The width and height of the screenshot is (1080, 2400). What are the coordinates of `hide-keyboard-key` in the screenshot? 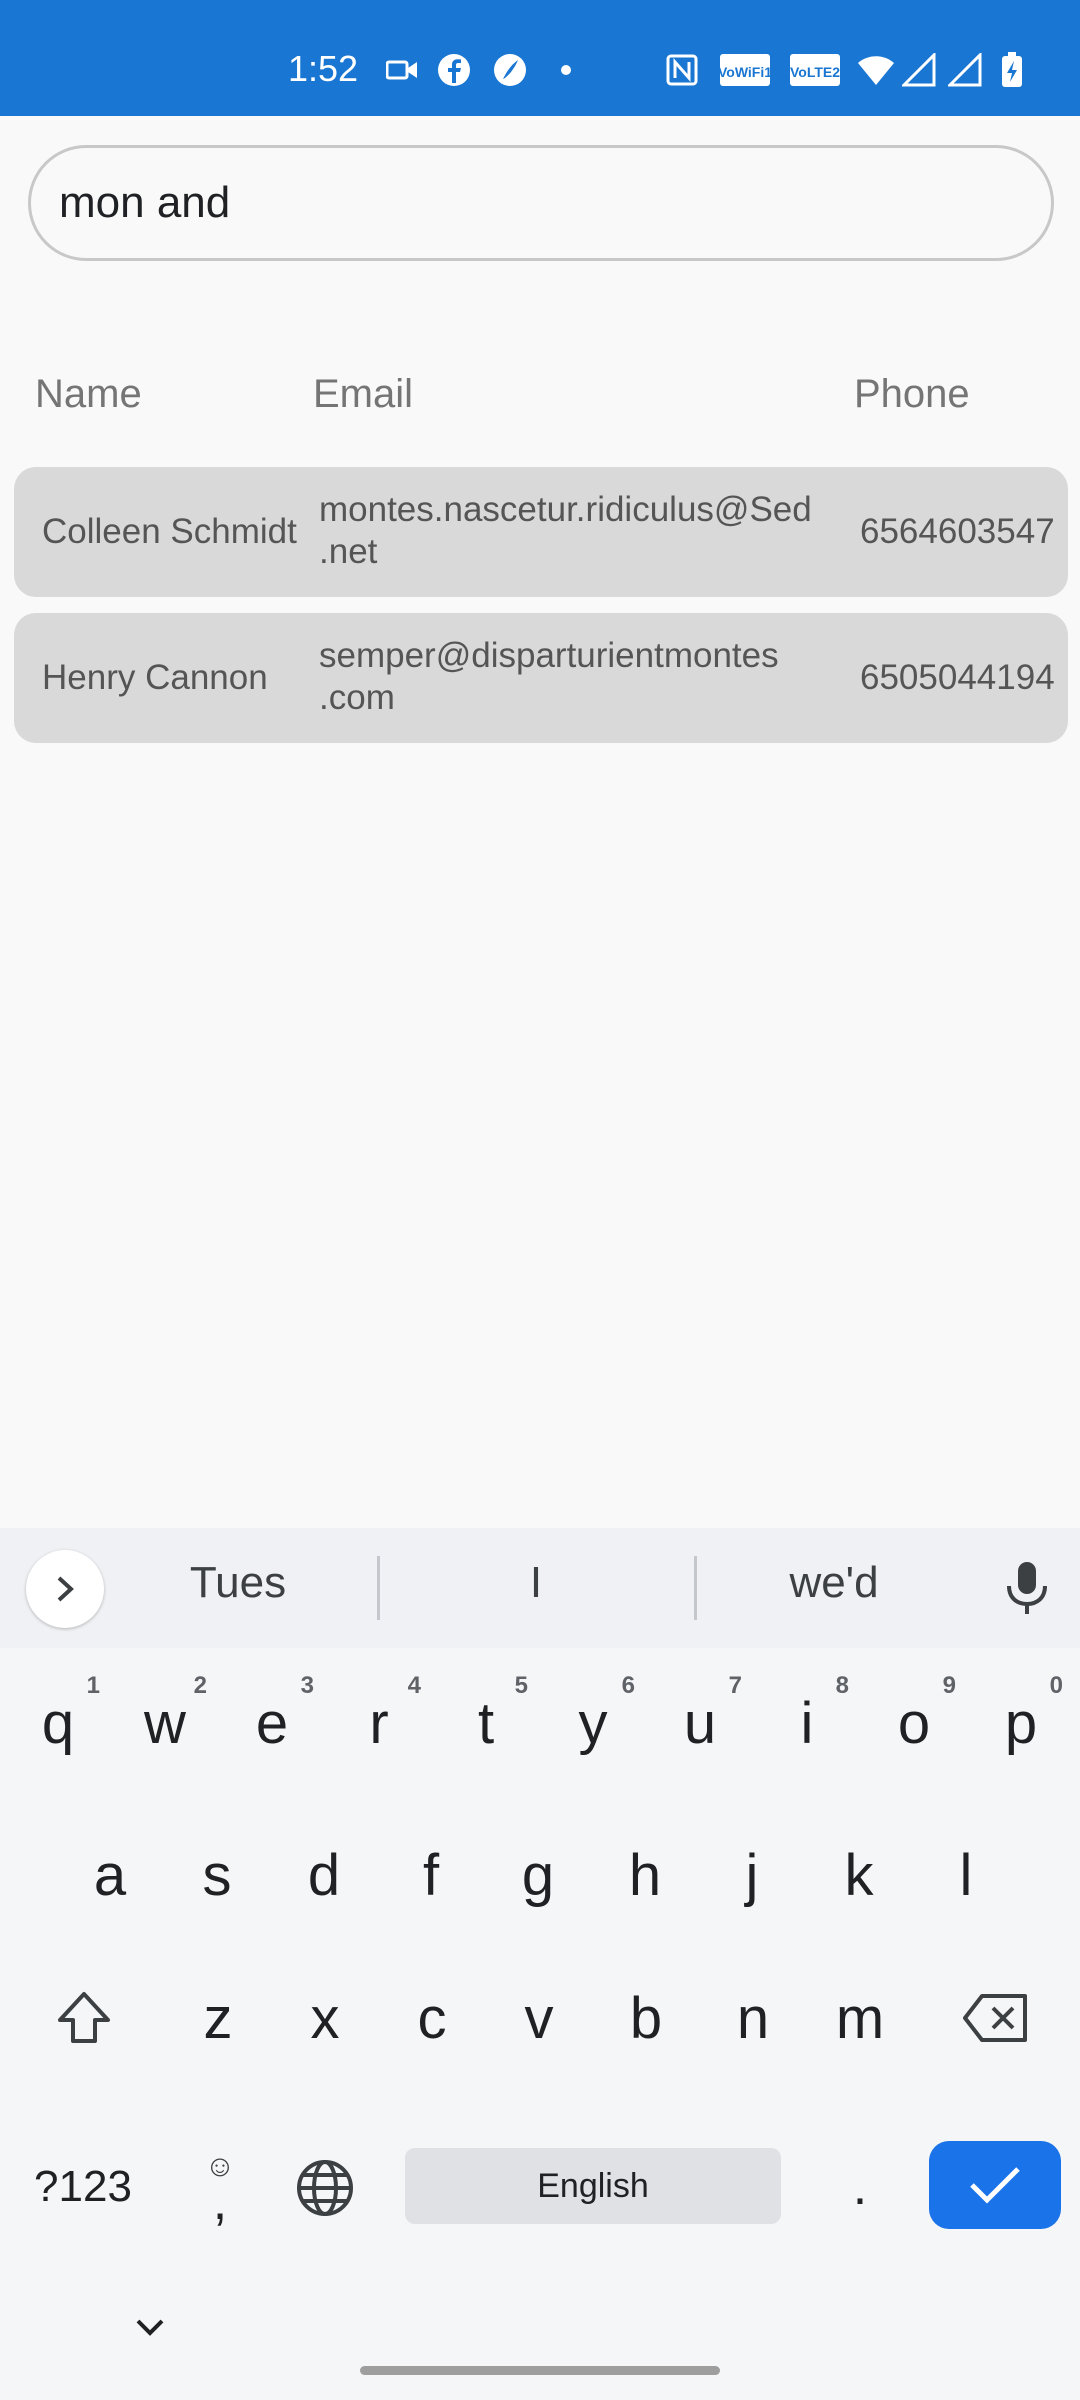 It's located at (150, 2328).